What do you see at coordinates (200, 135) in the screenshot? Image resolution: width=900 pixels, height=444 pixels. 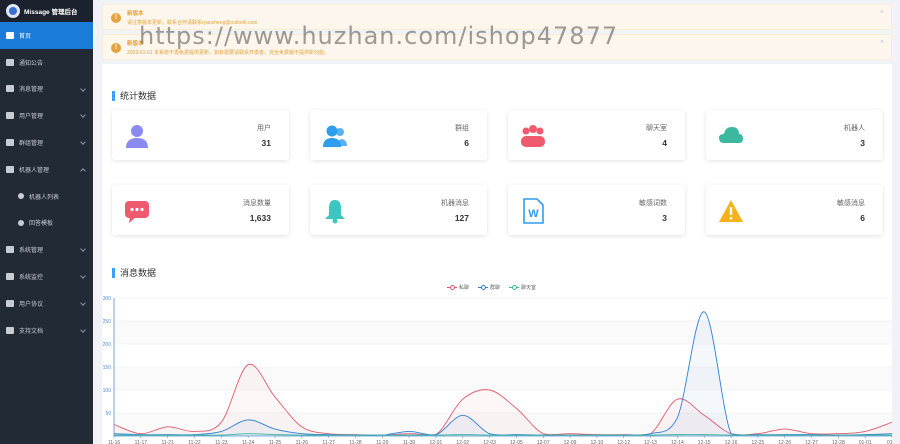 I see `stat-card: 用户 31` at bounding box center [200, 135].